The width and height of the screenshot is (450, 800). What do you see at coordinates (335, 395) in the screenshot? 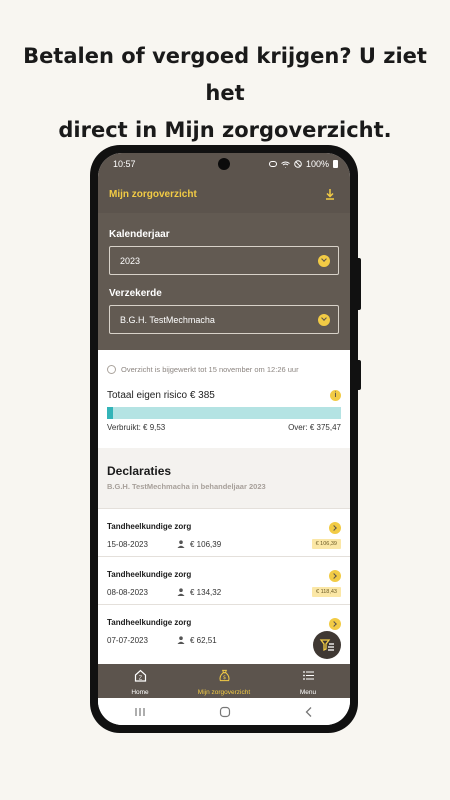
I see `info-icon: i` at bounding box center [335, 395].